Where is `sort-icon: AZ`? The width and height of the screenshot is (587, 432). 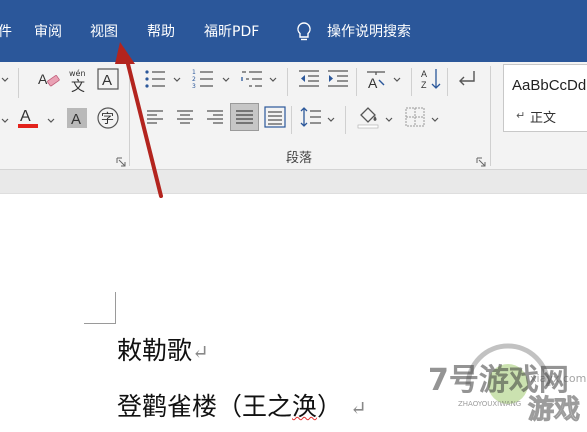
sort-icon: AZ is located at coordinates (431, 79).